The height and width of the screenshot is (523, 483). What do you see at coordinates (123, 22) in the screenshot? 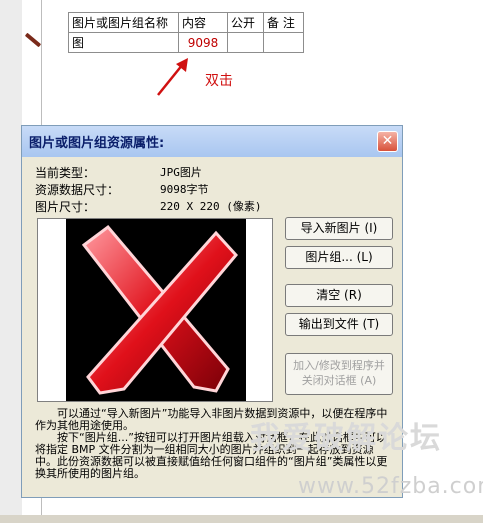
I see `header-name: 图片或图片组名称` at bounding box center [123, 22].